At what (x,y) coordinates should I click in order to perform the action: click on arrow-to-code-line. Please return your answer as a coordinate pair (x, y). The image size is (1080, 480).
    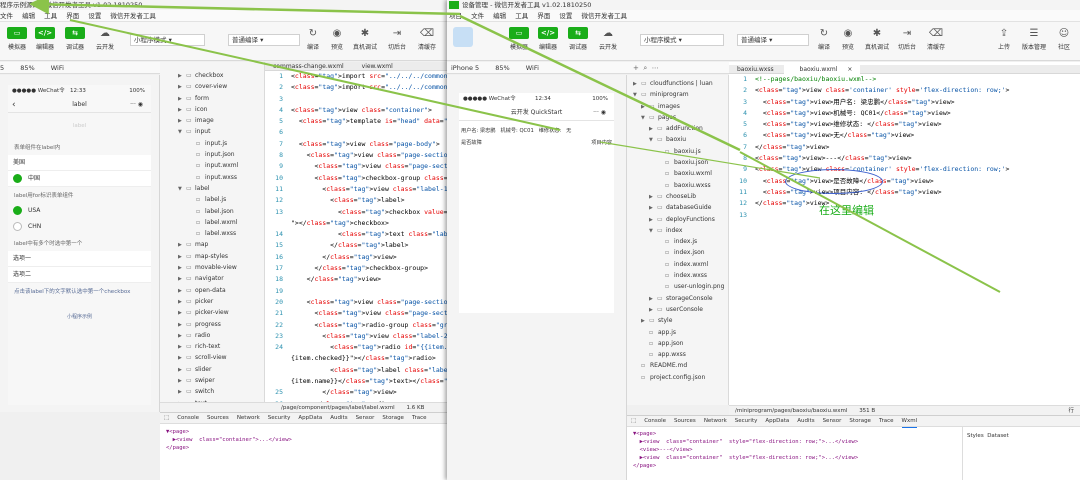
    Looking at the image, I should click on (600, 83).